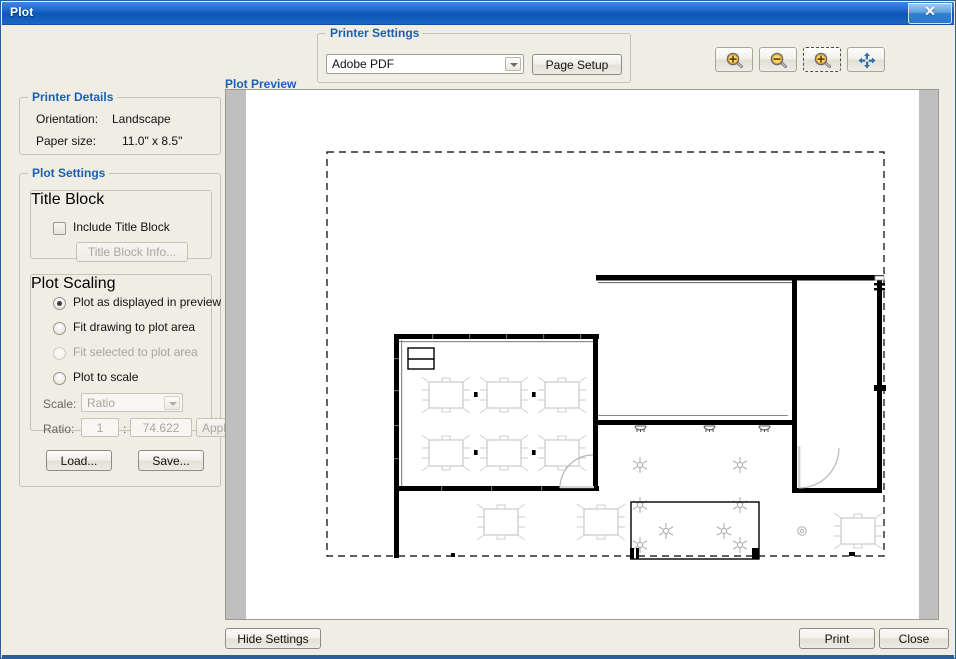 The width and height of the screenshot is (956, 659). Describe the element at coordinates (67, 119) in the screenshot. I see `orientation-label: Orientation:` at that location.